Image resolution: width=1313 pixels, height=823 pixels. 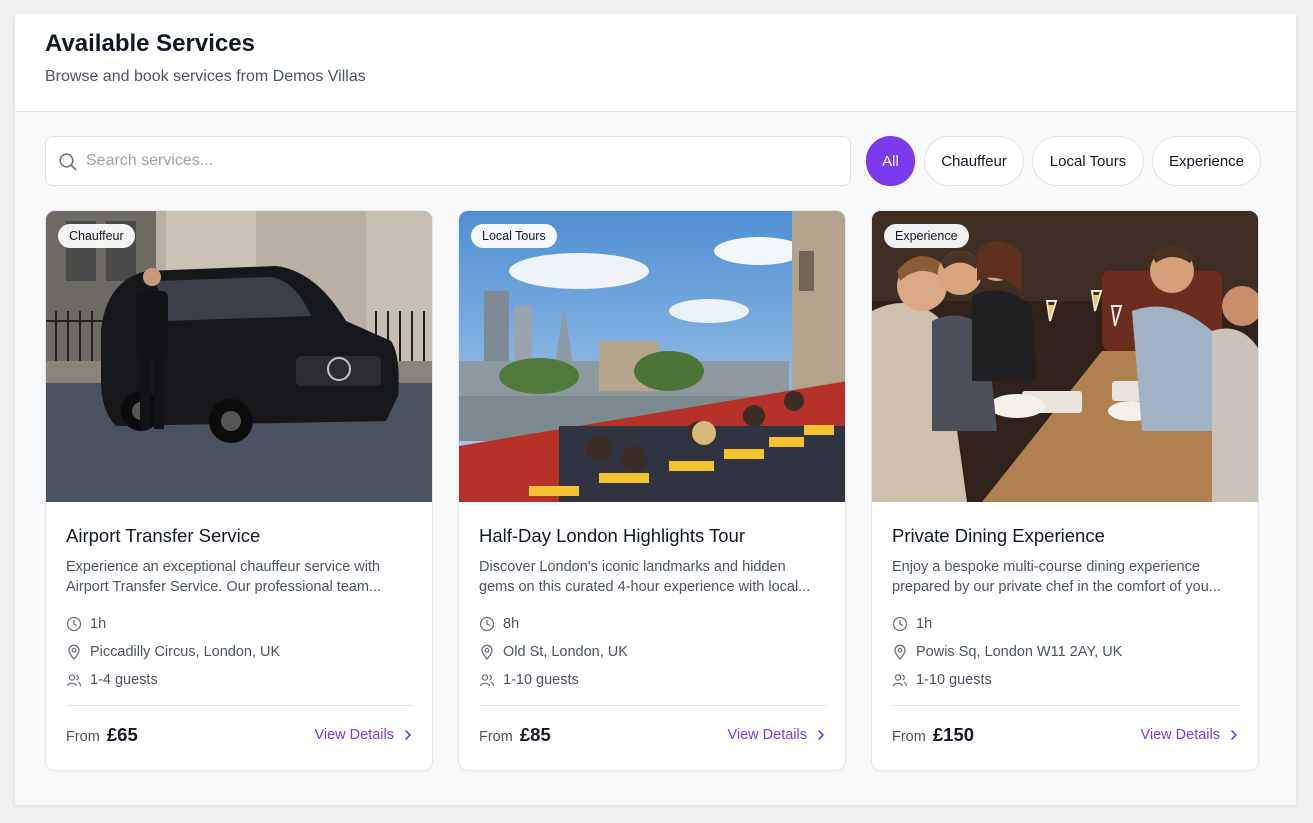 What do you see at coordinates (653, 624) in the screenshot?
I see `duration-row: 8h` at bounding box center [653, 624].